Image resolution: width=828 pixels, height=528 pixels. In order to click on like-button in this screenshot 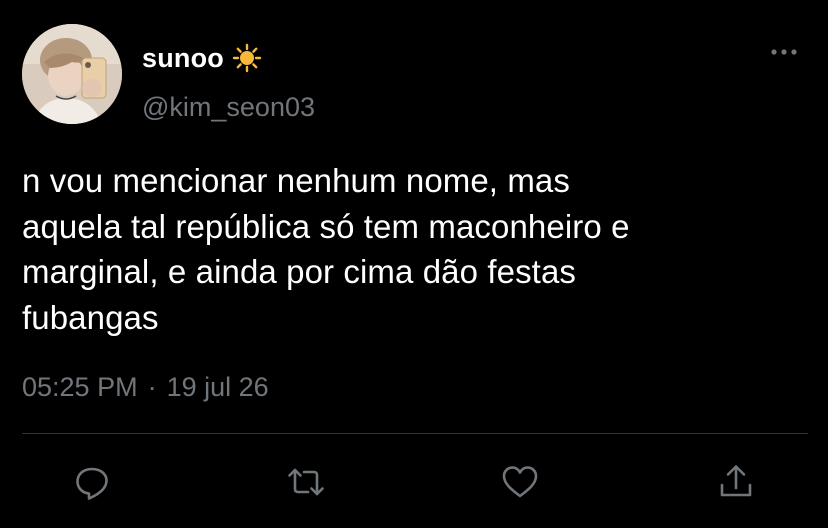, I will do `click(520, 482)`.